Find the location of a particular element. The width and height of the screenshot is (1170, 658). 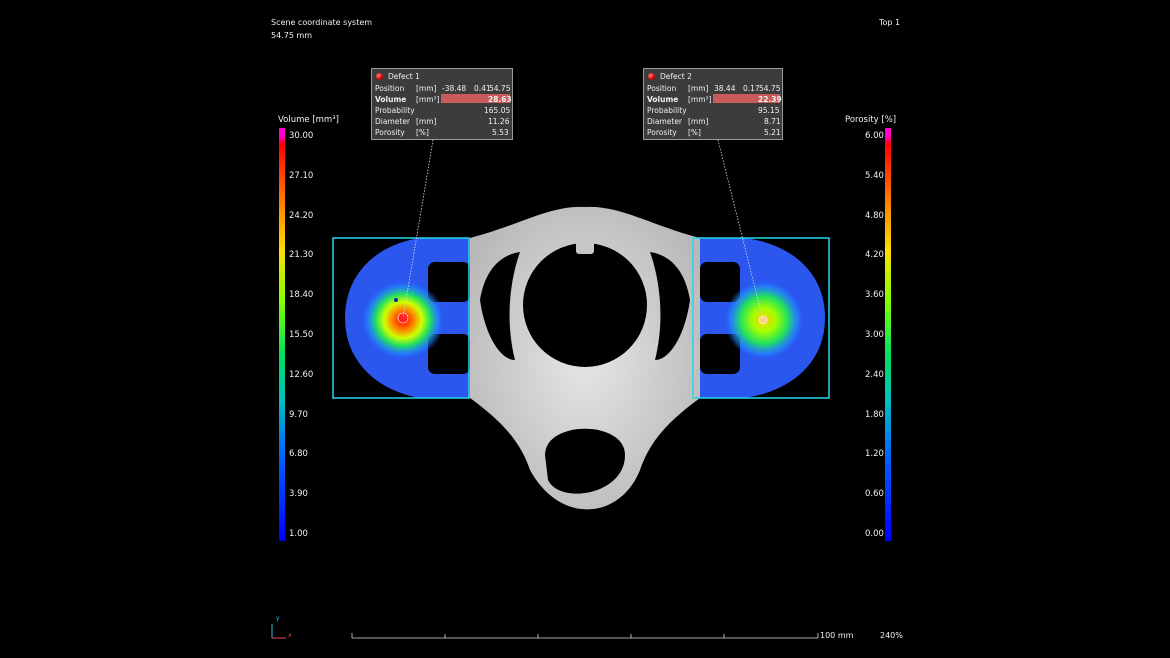

defect-2-title: Defect 2 is located at coordinates (676, 76).